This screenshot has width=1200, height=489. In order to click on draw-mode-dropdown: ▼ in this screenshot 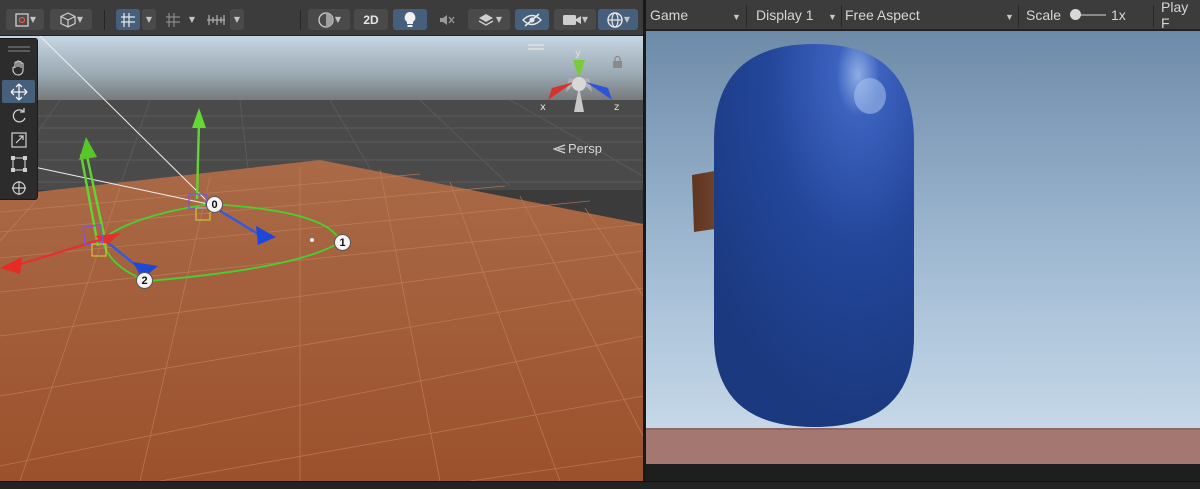, I will do `click(25, 19)`.